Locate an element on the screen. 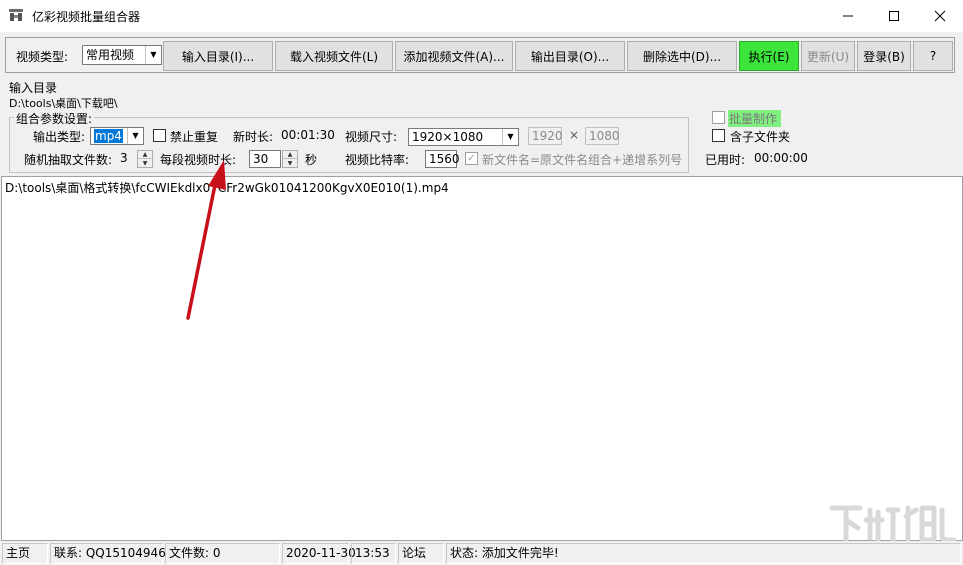  close-button is located at coordinates (940, 15).